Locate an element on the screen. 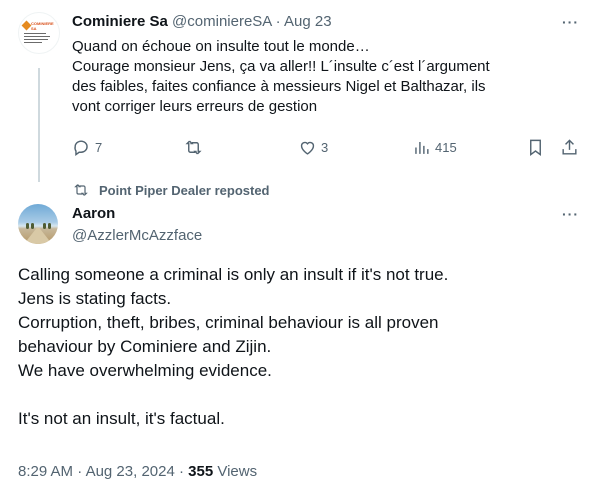 The width and height of the screenshot is (598, 492). main-text-line: It's not an insult, it's factual. is located at coordinates (121, 418).